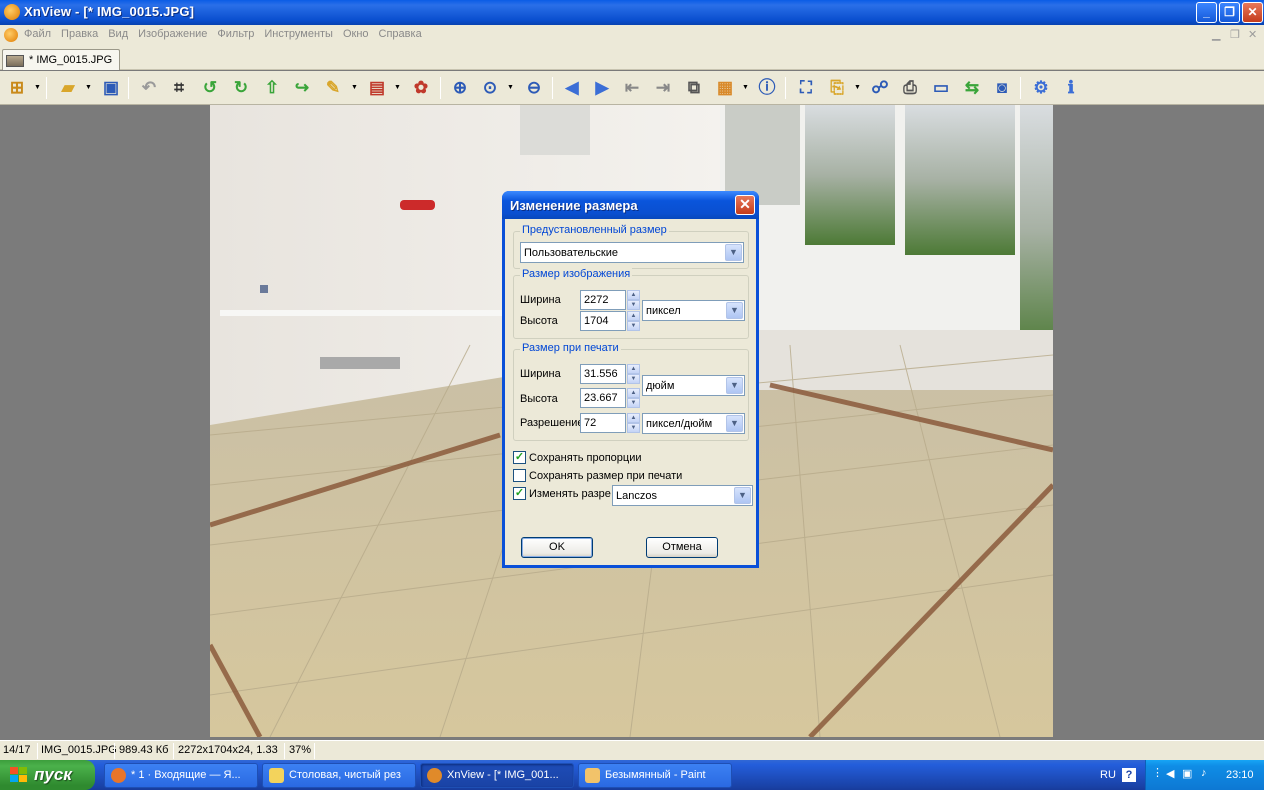 This screenshot has height=790, width=1264. Describe the element at coordinates (356, 34) in the screenshot. I see `menu-window: Окно` at that location.